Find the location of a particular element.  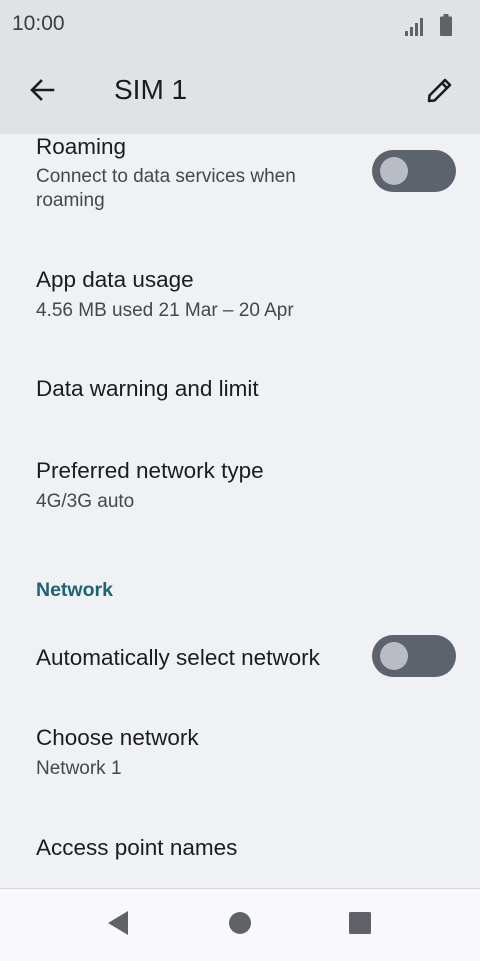

nav-recents-button is located at coordinates (360, 925).